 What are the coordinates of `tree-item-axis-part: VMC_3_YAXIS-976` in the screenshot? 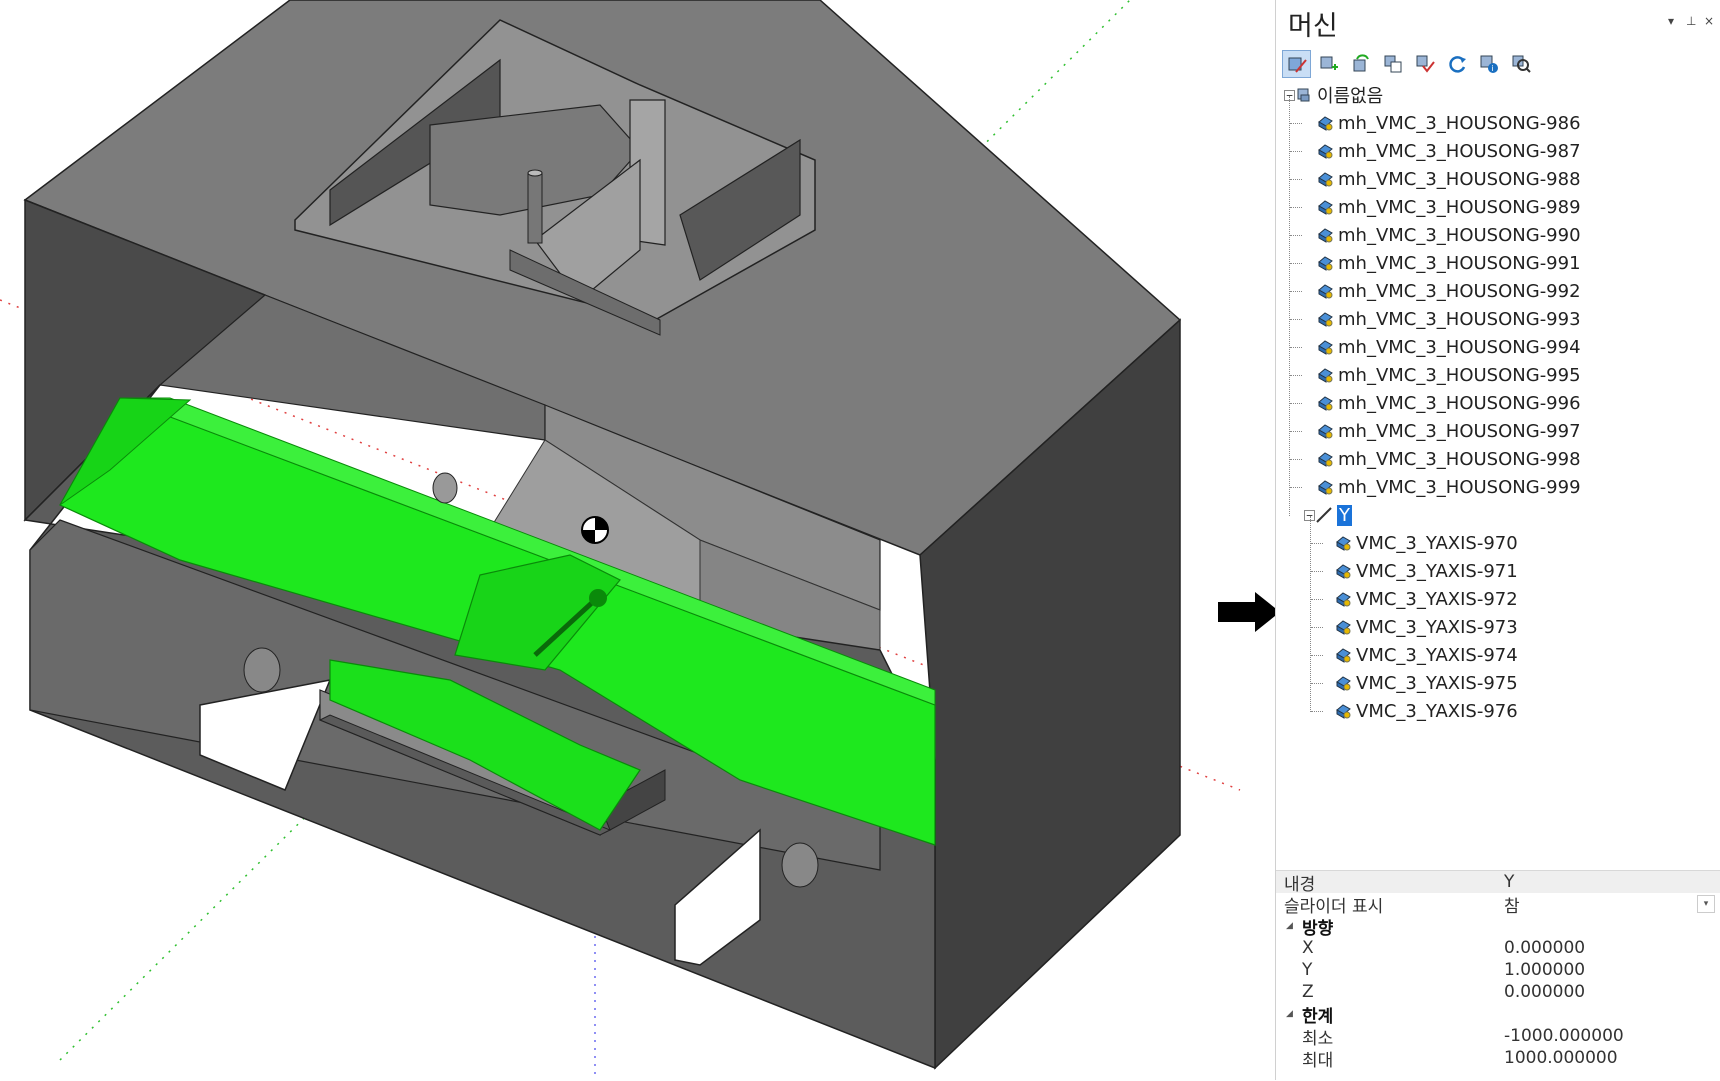 It's located at (1426, 711).